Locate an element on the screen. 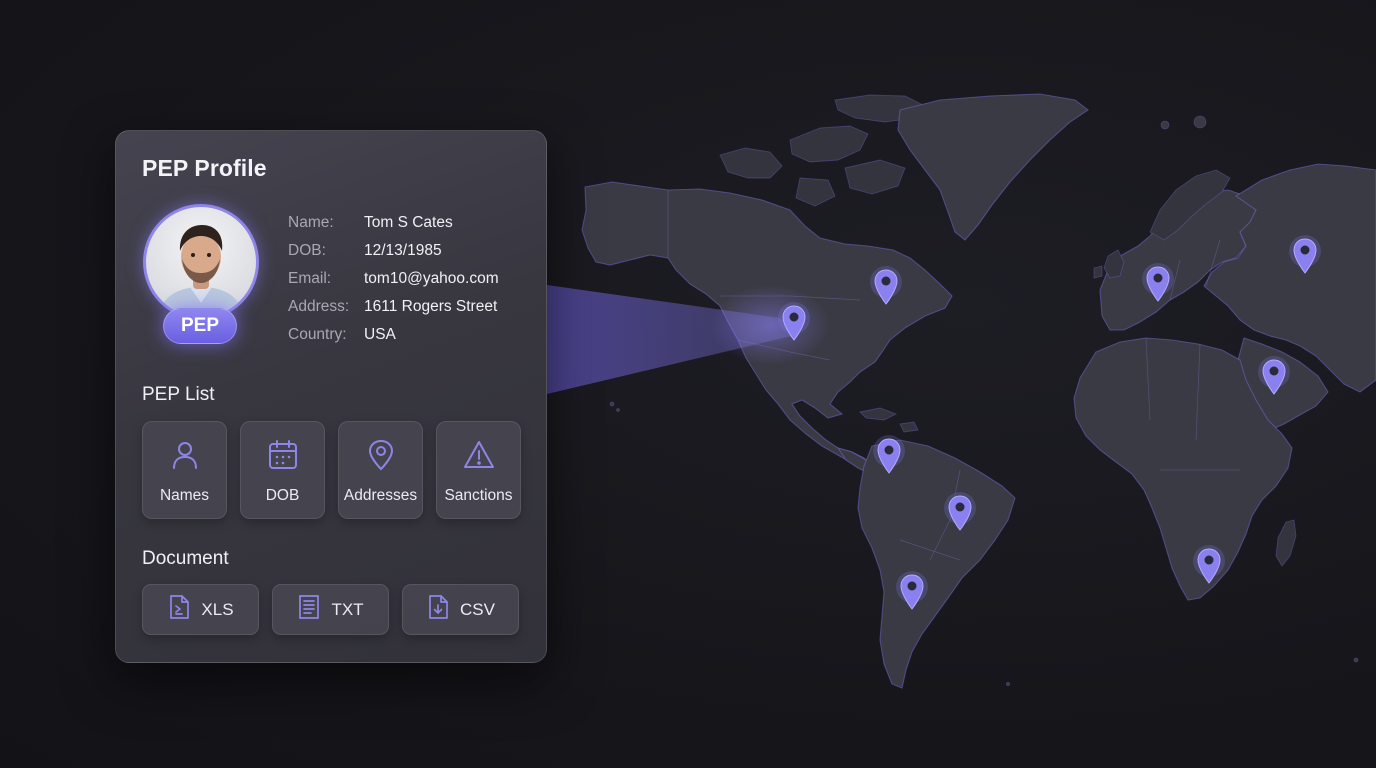  card-title: PEP Profile is located at coordinates (204, 168).